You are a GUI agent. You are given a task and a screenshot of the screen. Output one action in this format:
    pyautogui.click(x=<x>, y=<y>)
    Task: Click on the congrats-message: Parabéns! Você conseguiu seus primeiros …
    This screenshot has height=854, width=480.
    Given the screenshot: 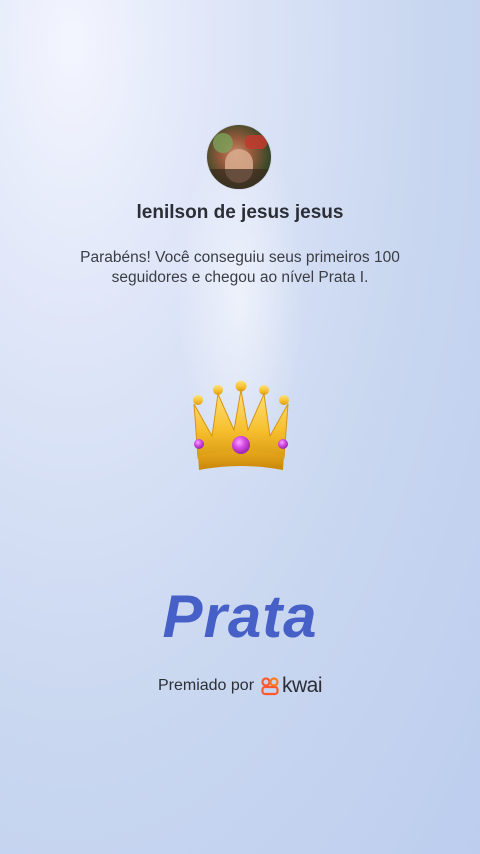 What is the action you would take?
    pyautogui.click(x=240, y=267)
    